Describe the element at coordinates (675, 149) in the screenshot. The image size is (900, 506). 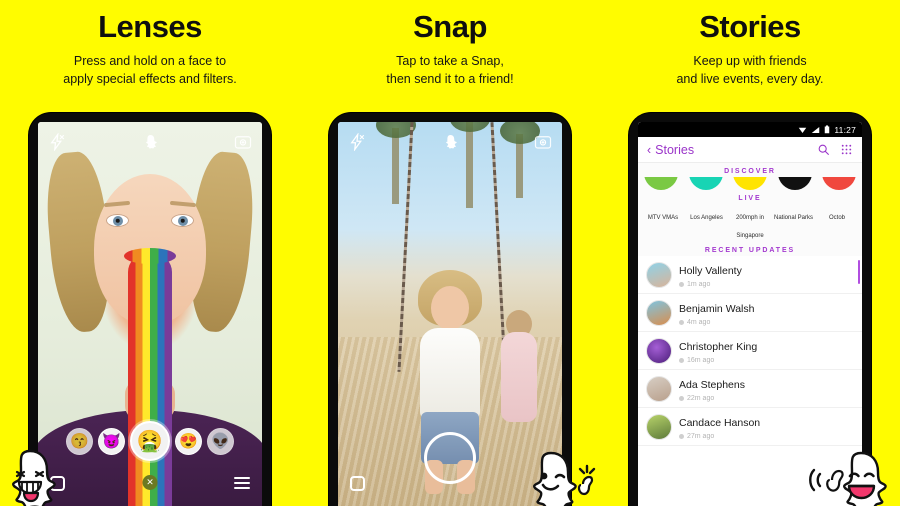
I see `stories-header-title: Stories` at that location.